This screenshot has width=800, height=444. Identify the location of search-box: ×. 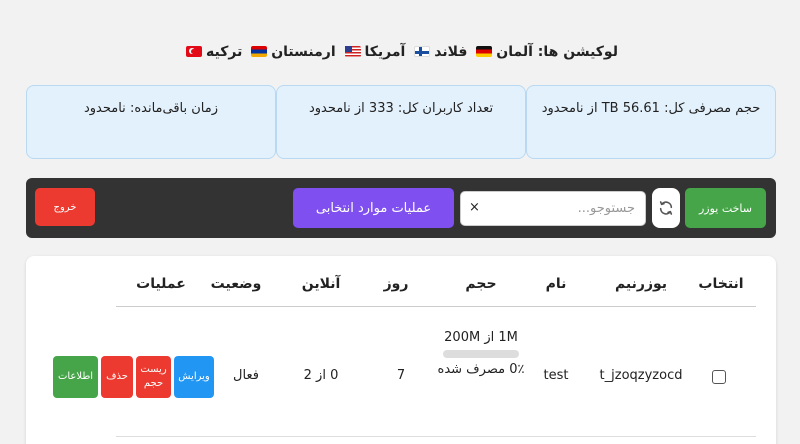
(553, 208).